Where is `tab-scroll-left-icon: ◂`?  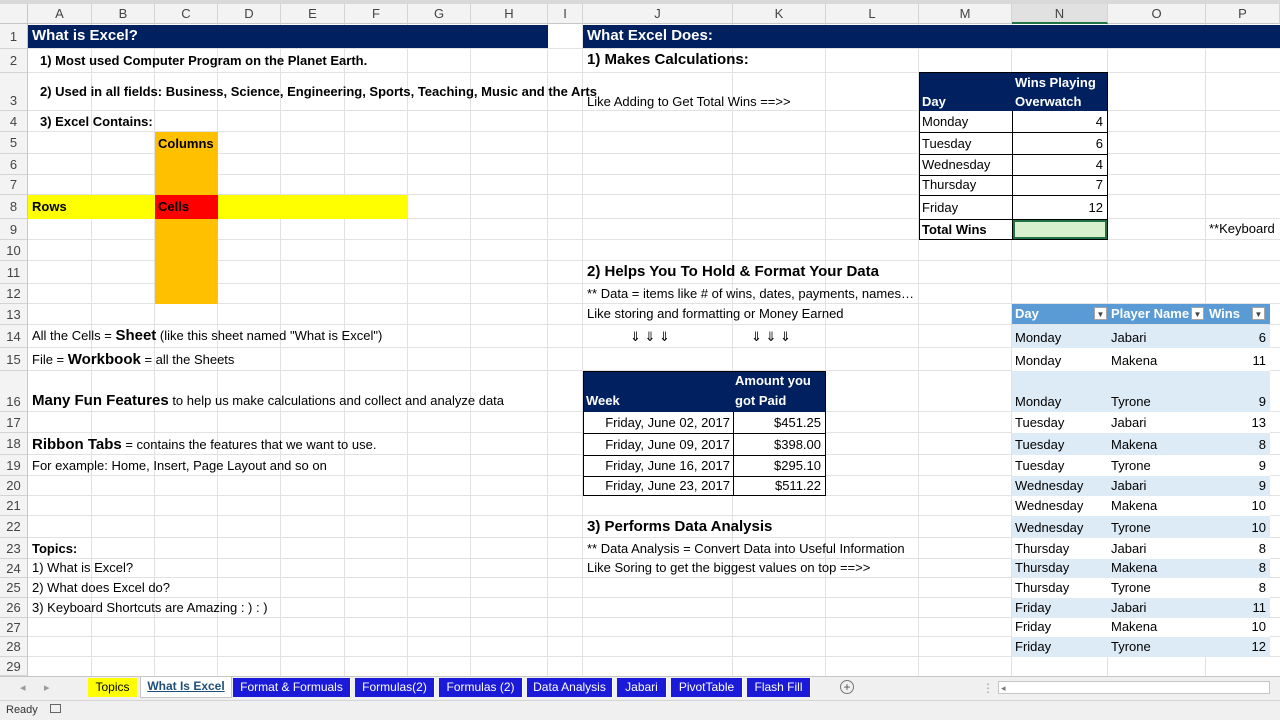 tab-scroll-left-icon: ◂ is located at coordinates (23, 688).